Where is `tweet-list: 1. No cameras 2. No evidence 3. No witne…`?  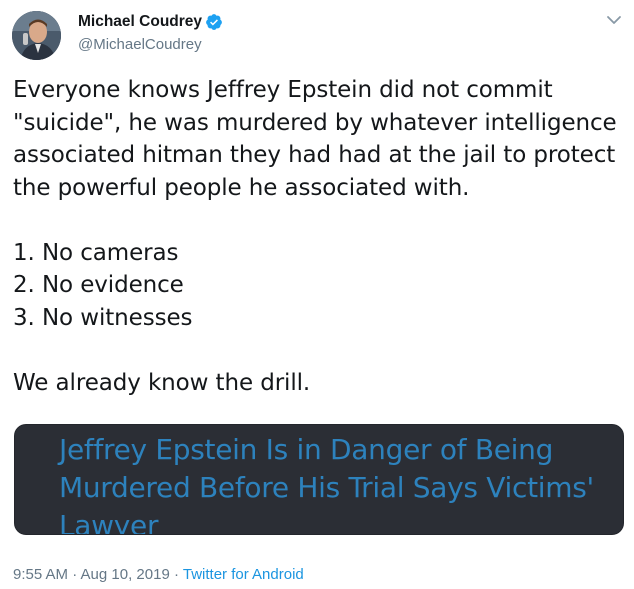 tweet-list: 1. No cameras 2. No evidence 3. No witne… is located at coordinates (103, 285).